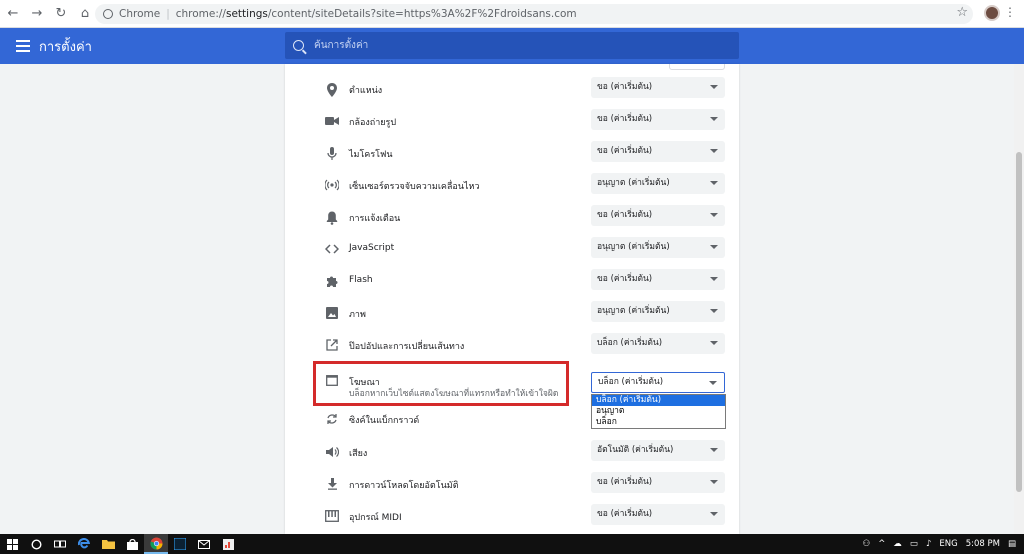  I want to click on images-select: อนุญาต (ค่าเริ่มต้น), so click(658, 311).